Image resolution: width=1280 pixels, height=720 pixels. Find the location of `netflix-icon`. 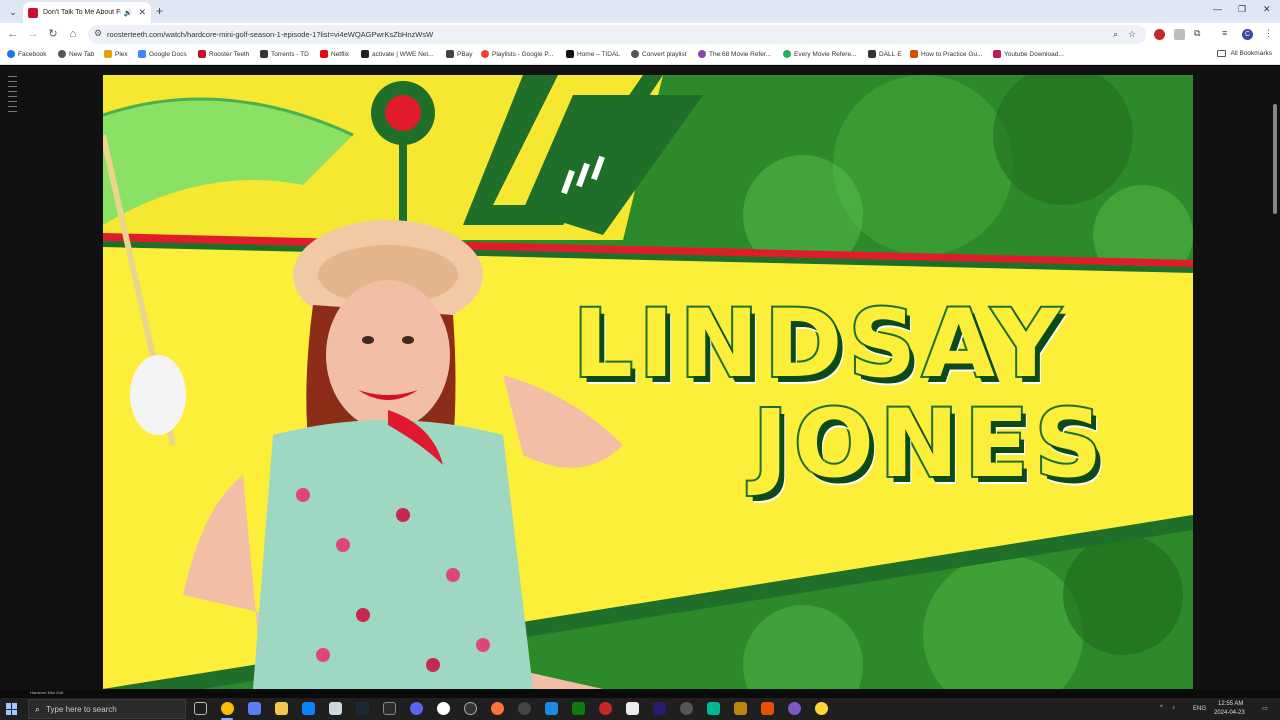

netflix-icon is located at coordinates (324, 54).